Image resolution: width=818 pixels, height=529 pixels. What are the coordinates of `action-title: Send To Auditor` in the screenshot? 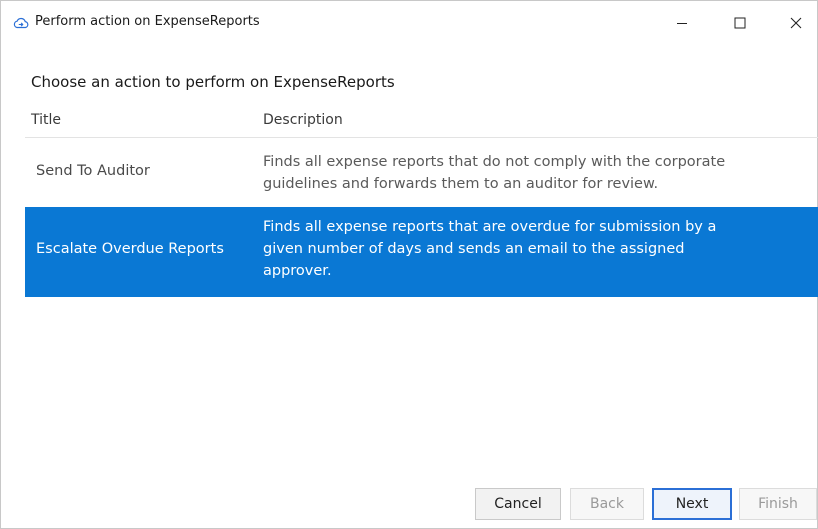 It's located at (93, 171).